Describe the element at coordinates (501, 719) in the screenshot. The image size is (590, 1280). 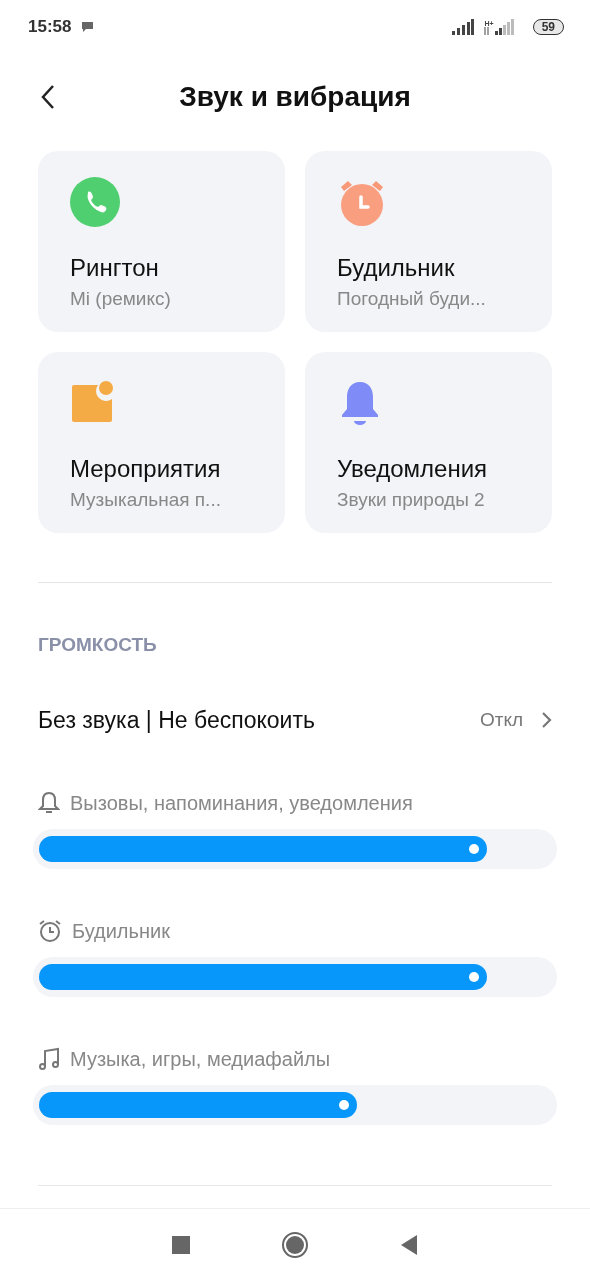
I see `row-value: Откл` at that location.